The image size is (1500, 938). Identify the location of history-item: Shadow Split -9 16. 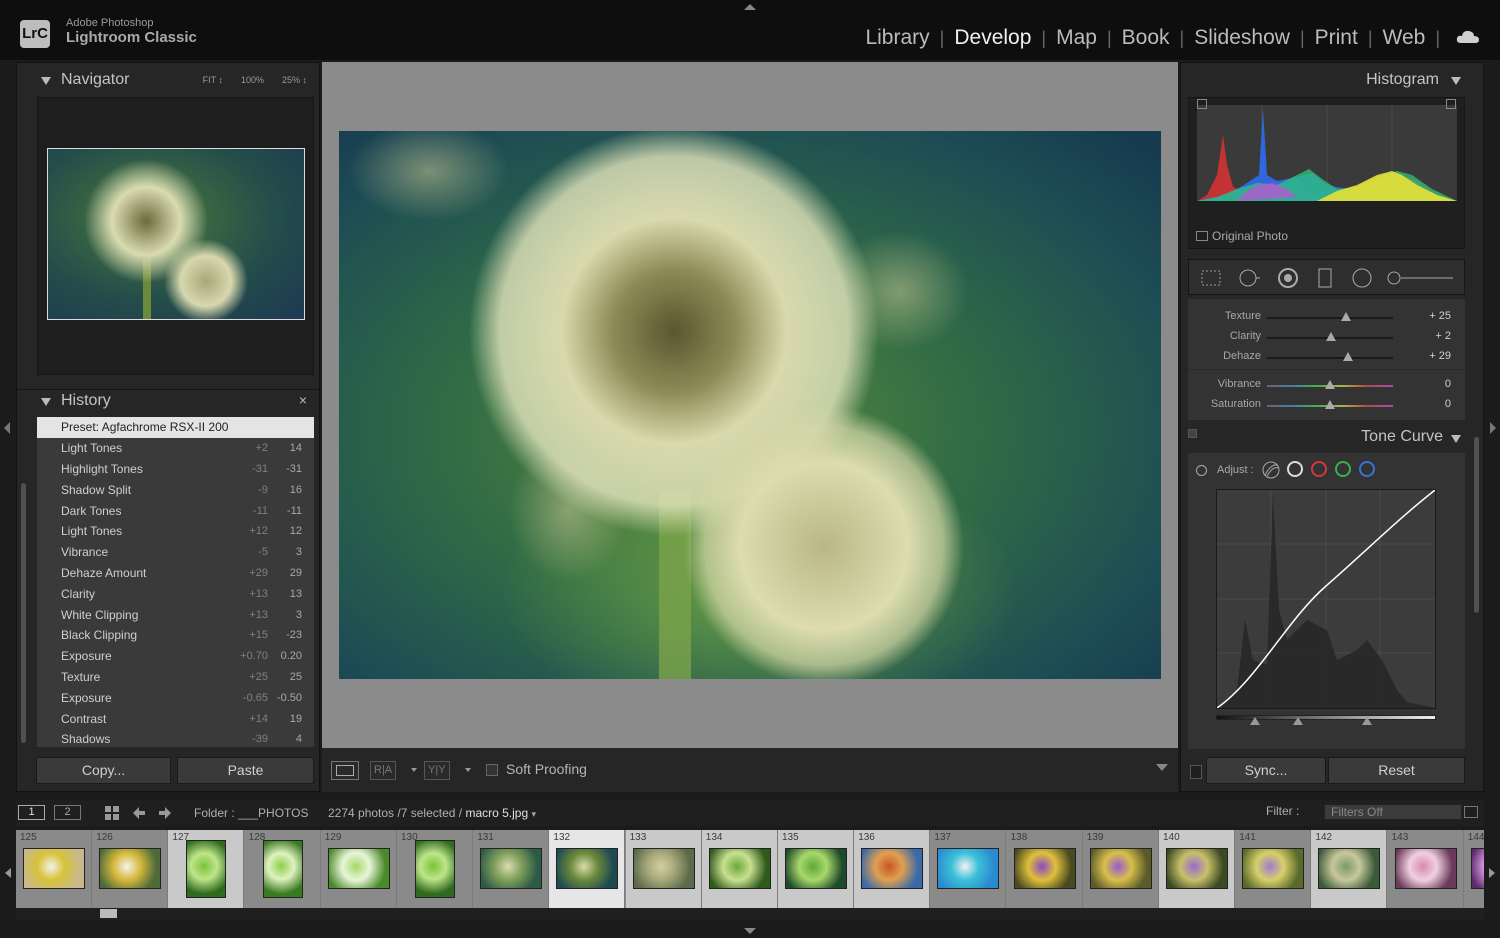
(175, 489).